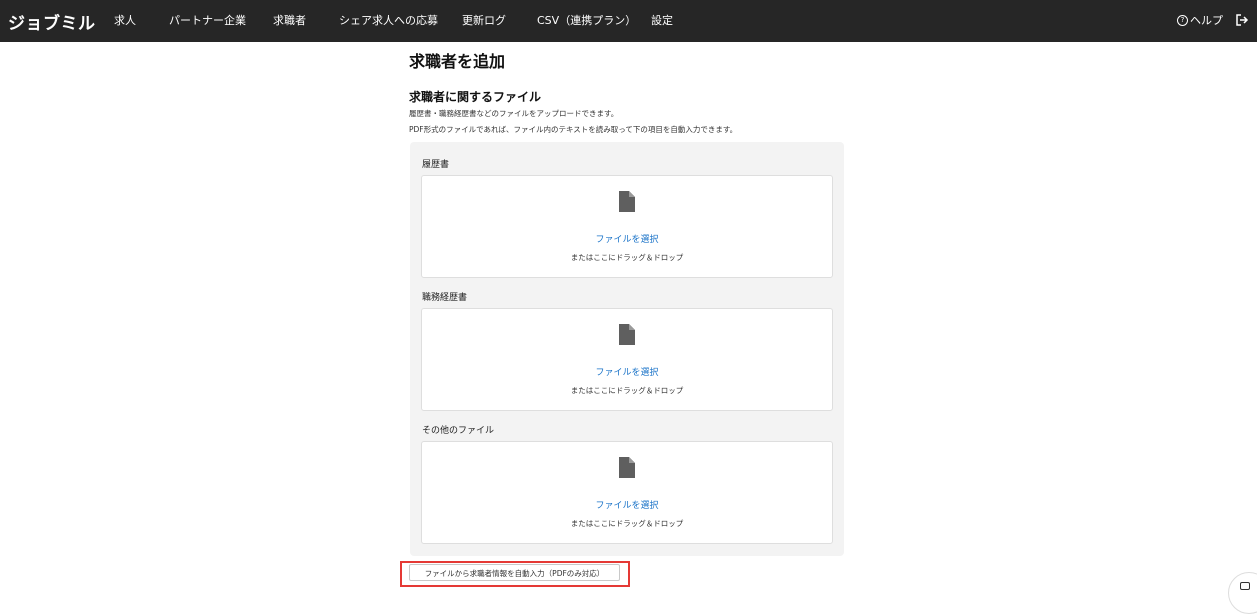 The width and height of the screenshot is (1257, 614). I want to click on resume-select-file-link: ファイルを選択, so click(627, 238).